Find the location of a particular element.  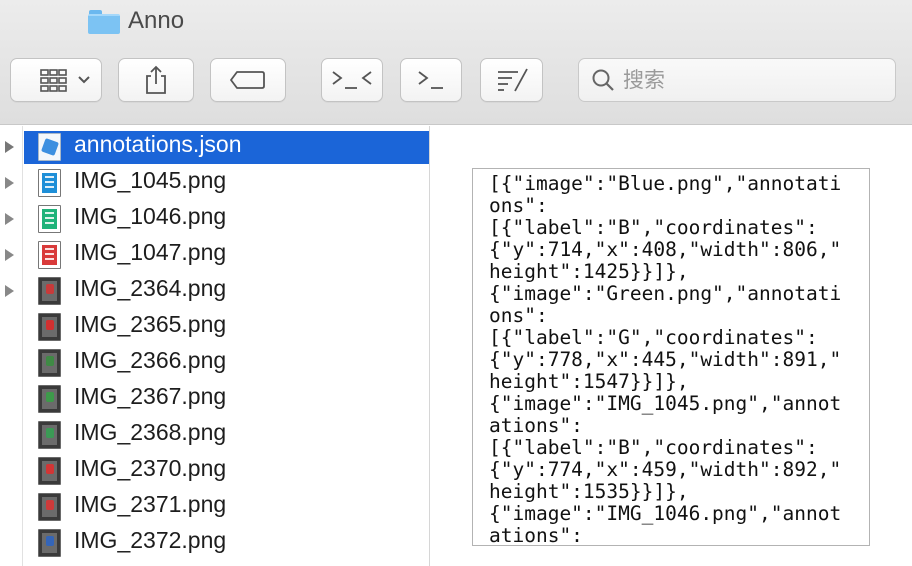

file-name: IMG_2371.png is located at coordinates (150, 504).